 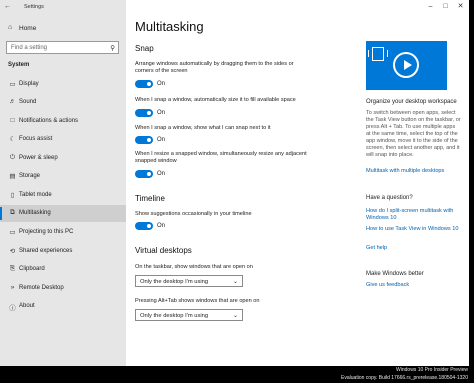 I want to click on shared-icon: ⟲, so click(x=12, y=251).